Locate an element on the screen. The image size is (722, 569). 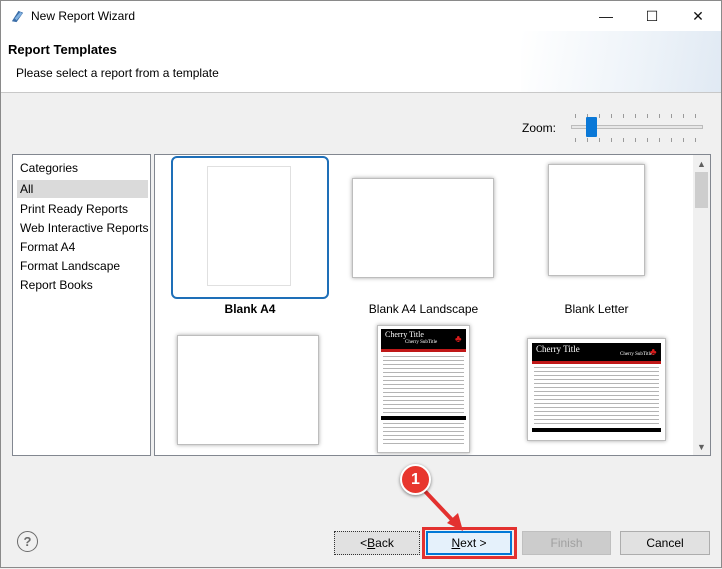
eclipse-app-icon is located at coordinates (17, 16).